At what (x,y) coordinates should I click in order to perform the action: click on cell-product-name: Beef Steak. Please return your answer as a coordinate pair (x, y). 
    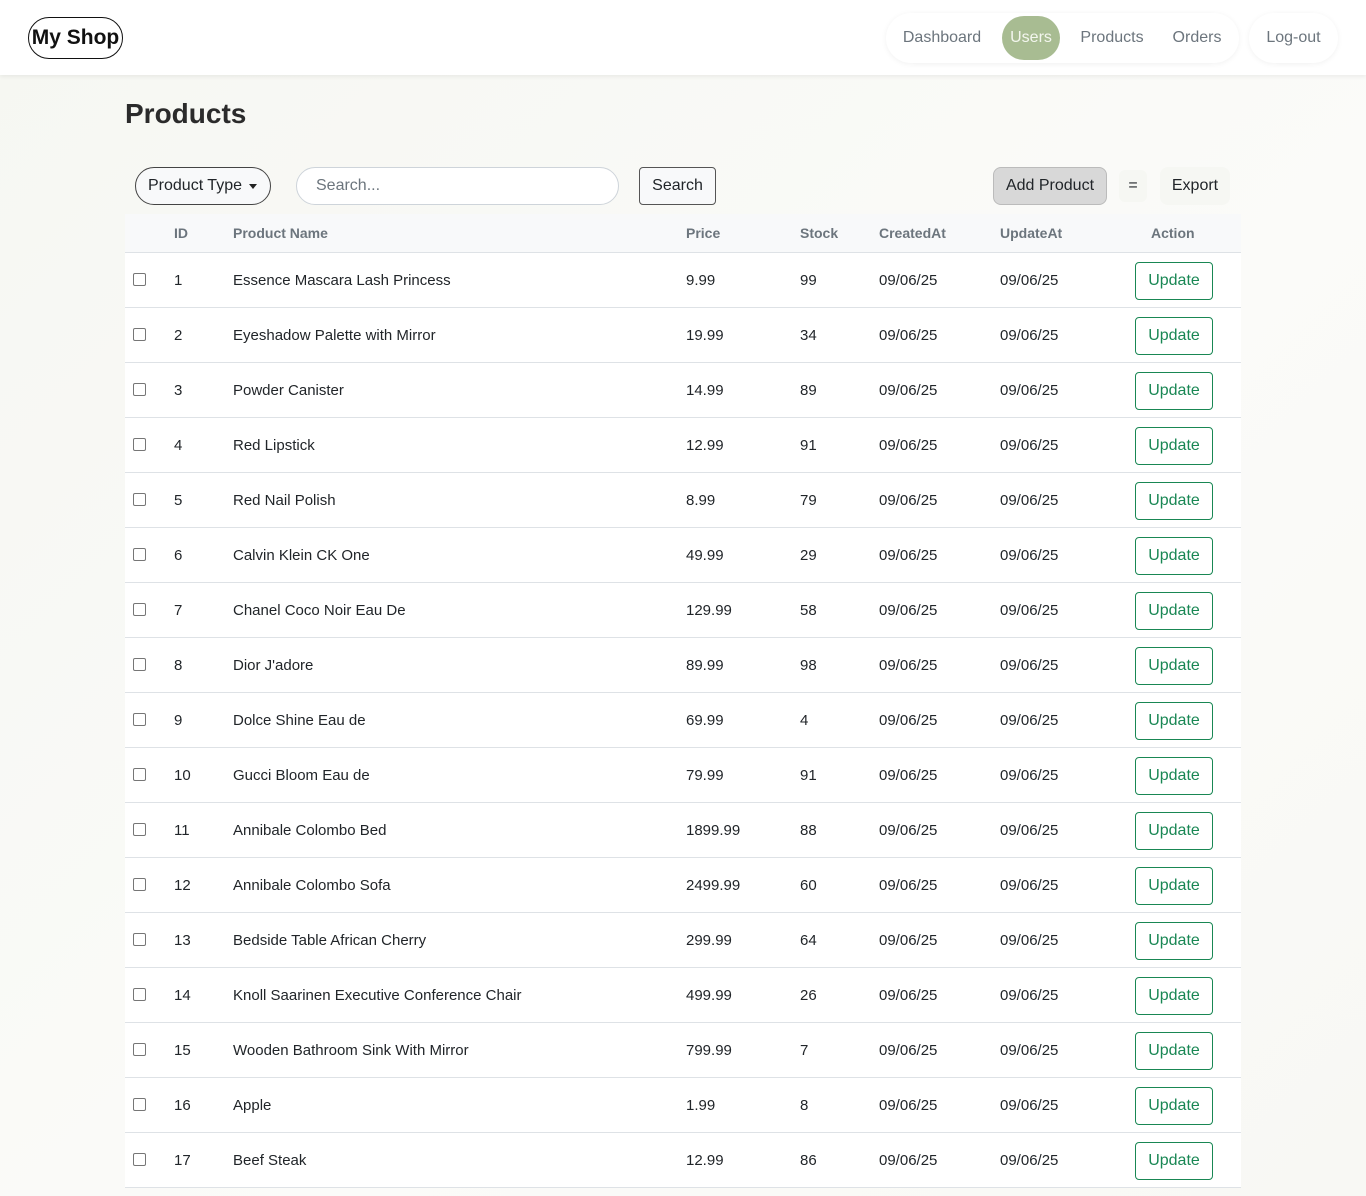
    Looking at the image, I should click on (270, 1160).